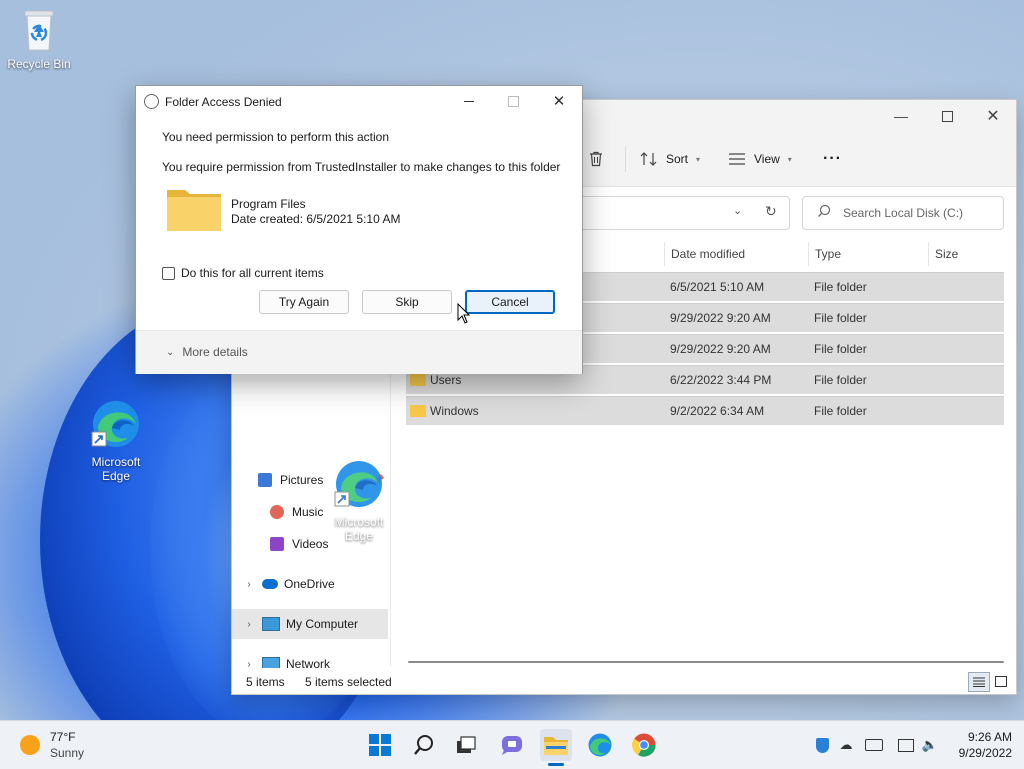 The image size is (1024, 769). Describe the element at coordinates (359, 101) in the screenshot. I see `dialog-titlebar: Folder Access Denied ✕` at that location.